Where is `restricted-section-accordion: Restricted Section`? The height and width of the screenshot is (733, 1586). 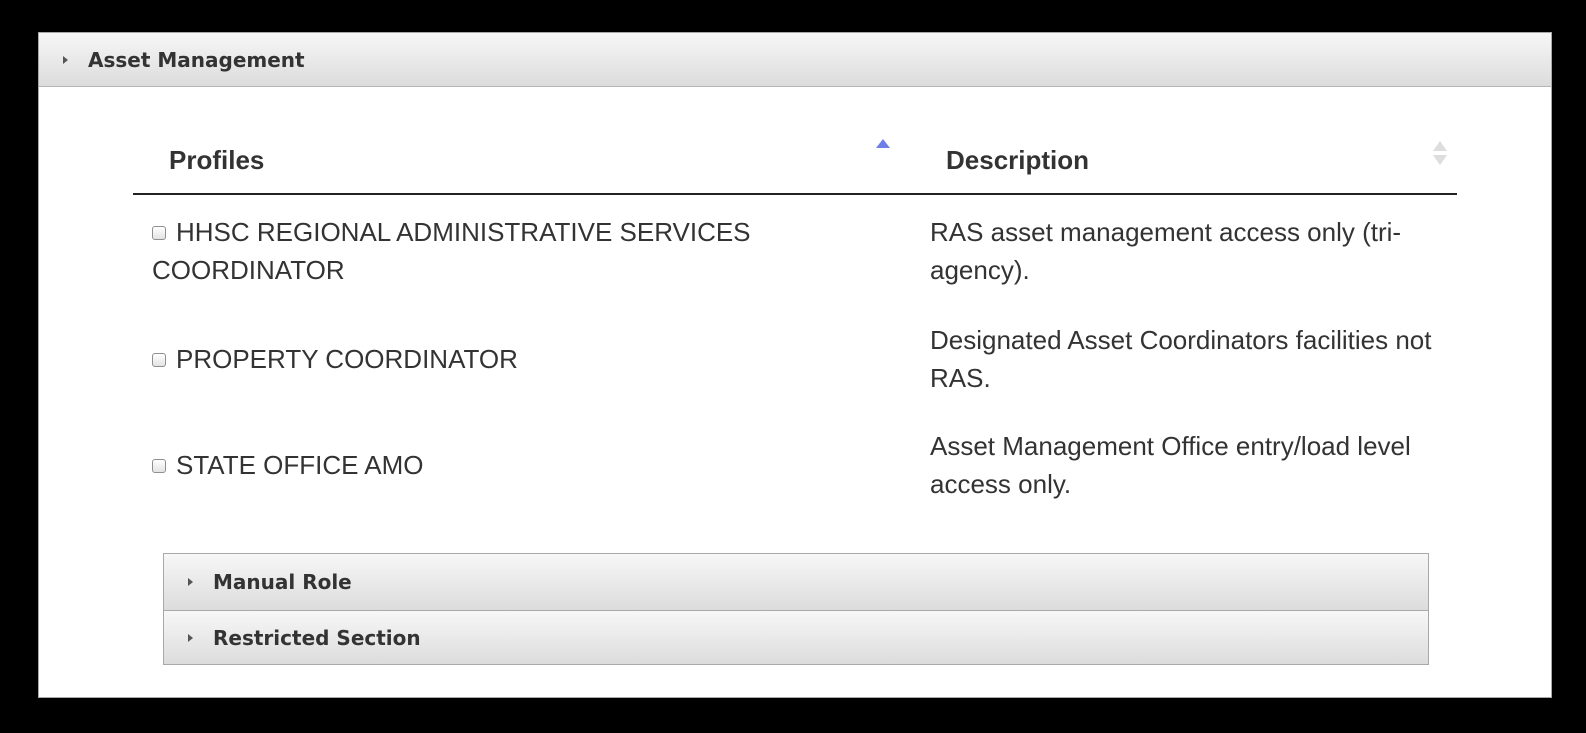 restricted-section-accordion: Restricted Section is located at coordinates (796, 638).